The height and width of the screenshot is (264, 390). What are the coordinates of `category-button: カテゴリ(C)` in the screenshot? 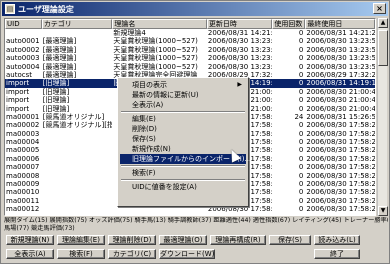 It's located at (132, 254).